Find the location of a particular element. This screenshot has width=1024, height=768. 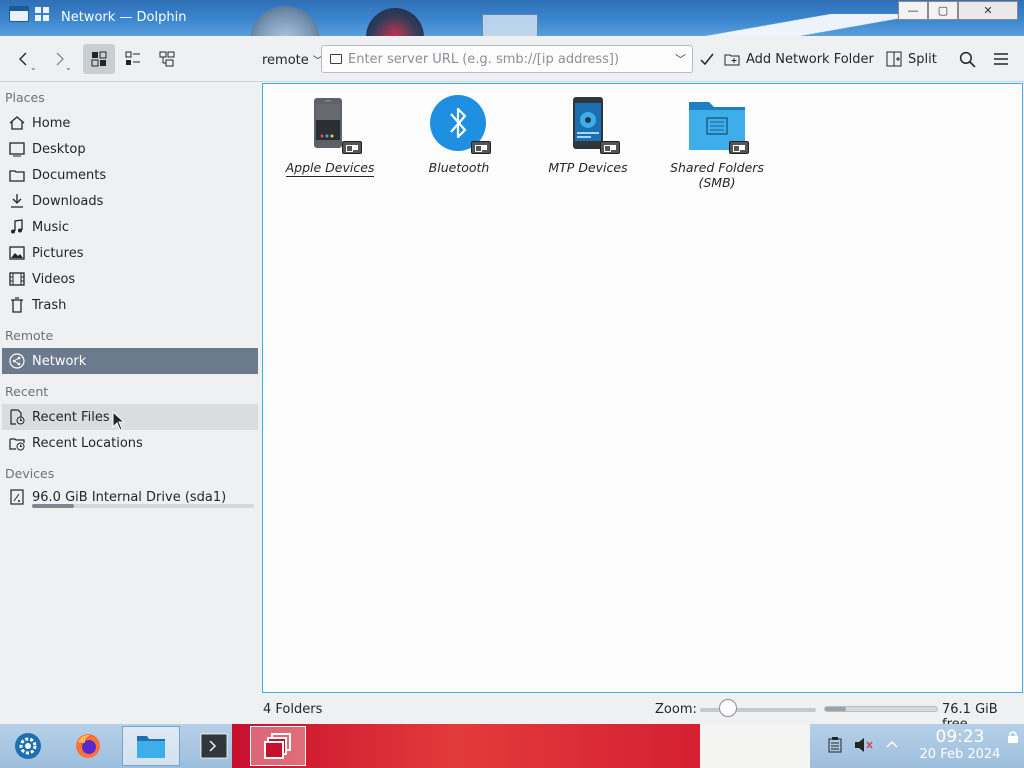

folder-item-apple-devices: Apple Devices is located at coordinates (330, 135).